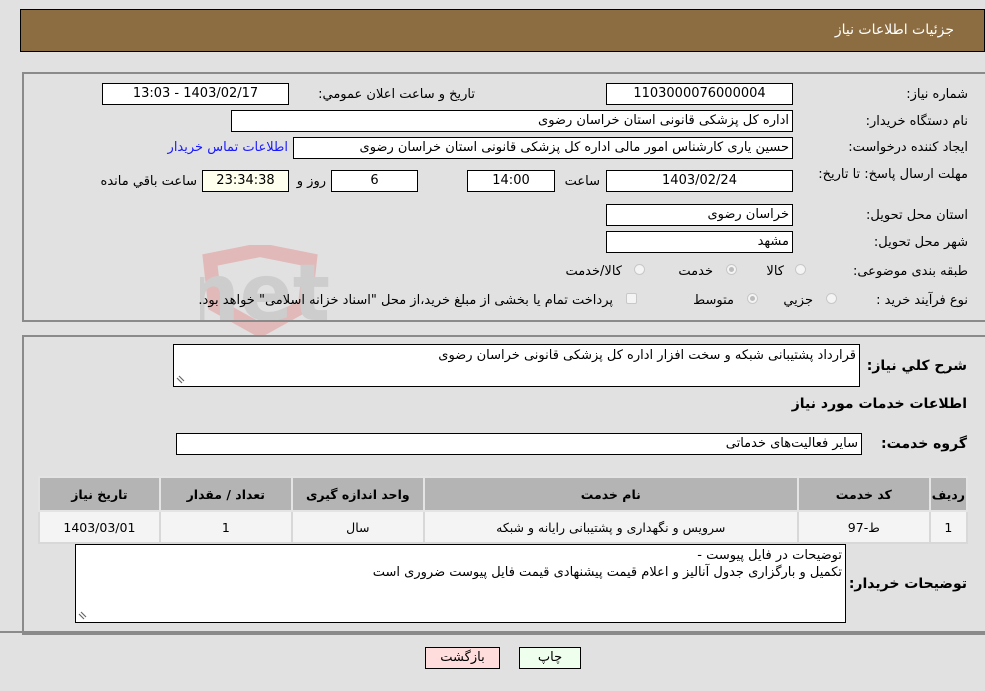 This screenshot has height=691, width=985. Describe the element at coordinates (311, 181) in the screenshot. I see `days-label: روز و` at that location.